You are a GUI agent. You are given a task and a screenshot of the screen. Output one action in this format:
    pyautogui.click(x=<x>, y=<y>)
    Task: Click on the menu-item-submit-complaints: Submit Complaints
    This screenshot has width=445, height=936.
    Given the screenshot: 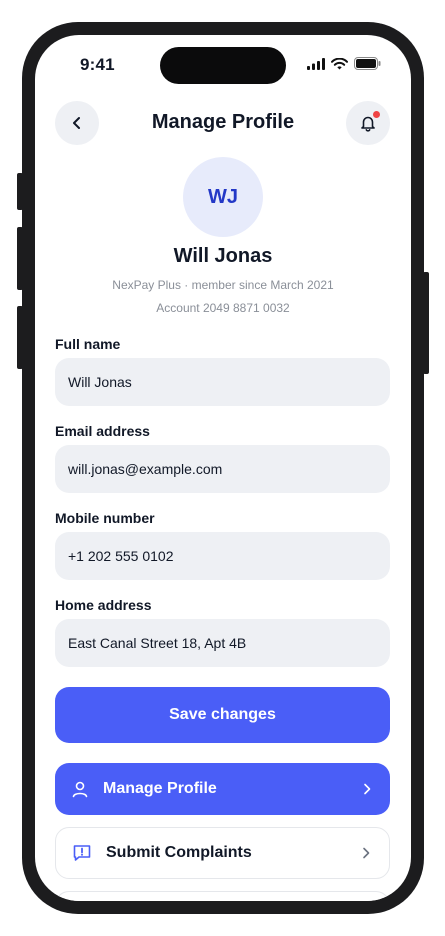 What is the action you would take?
    pyautogui.click(x=222, y=853)
    